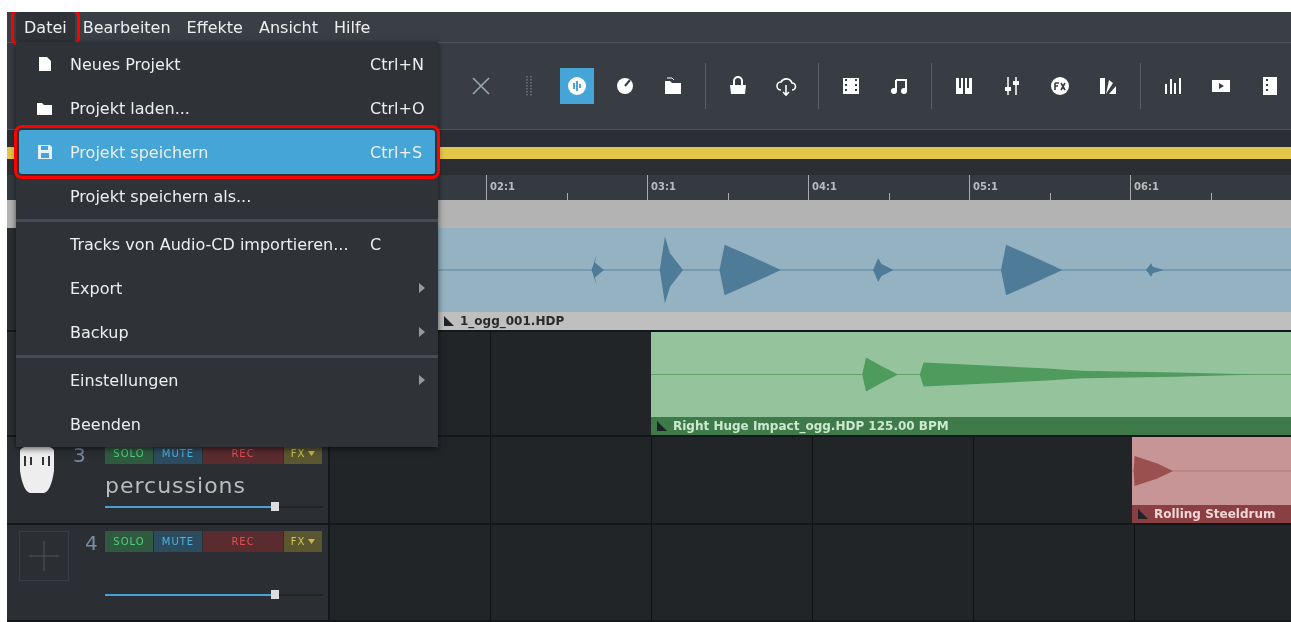 The height and width of the screenshot is (622, 1291). Describe the element at coordinates (352, 27) in the screenshot. I see `menu-bar-item: Hilfe` at that location.